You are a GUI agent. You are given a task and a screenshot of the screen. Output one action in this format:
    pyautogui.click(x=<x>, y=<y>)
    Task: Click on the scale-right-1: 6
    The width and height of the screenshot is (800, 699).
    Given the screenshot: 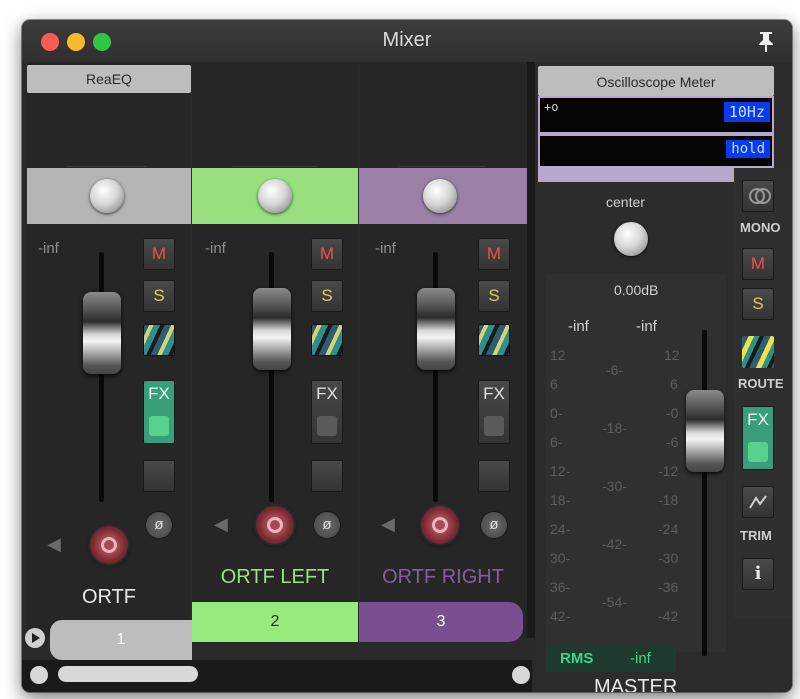 What is the action you would take?
    pyautogui.click(x=674, y=384)
    